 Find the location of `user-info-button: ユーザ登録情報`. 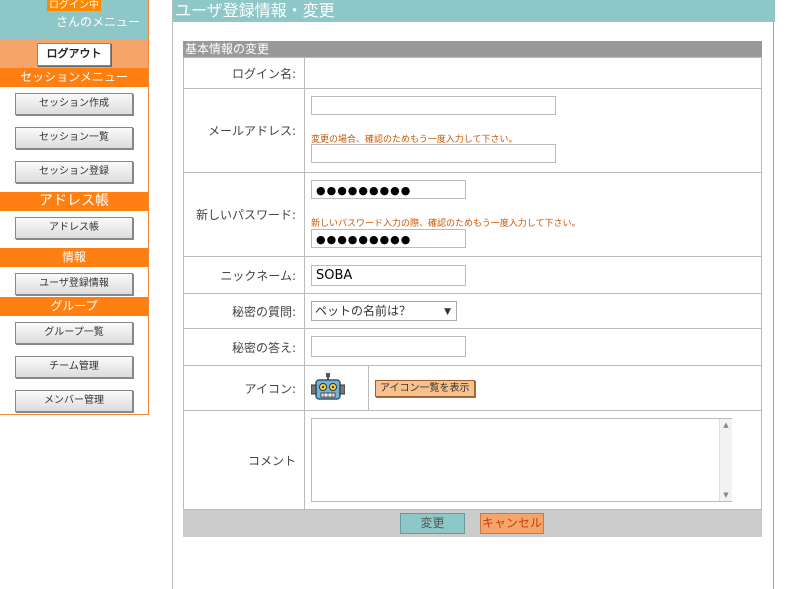

user-info-button: ユーザ登録情報 is located at coordinates (74, 284).